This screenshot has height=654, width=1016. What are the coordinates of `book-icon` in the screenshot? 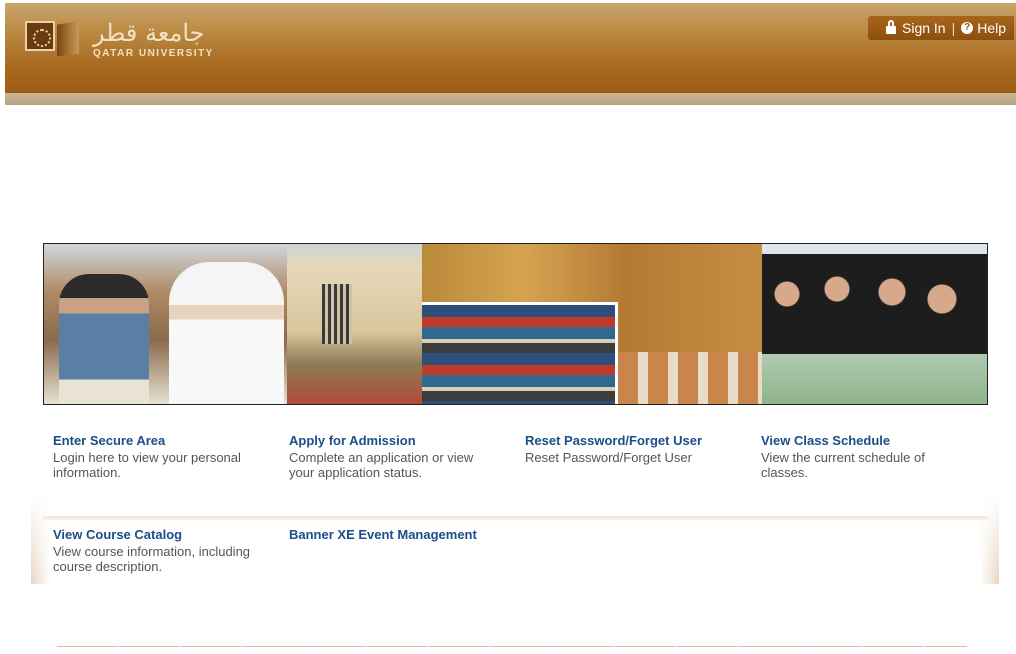 It's located at (68, 39).